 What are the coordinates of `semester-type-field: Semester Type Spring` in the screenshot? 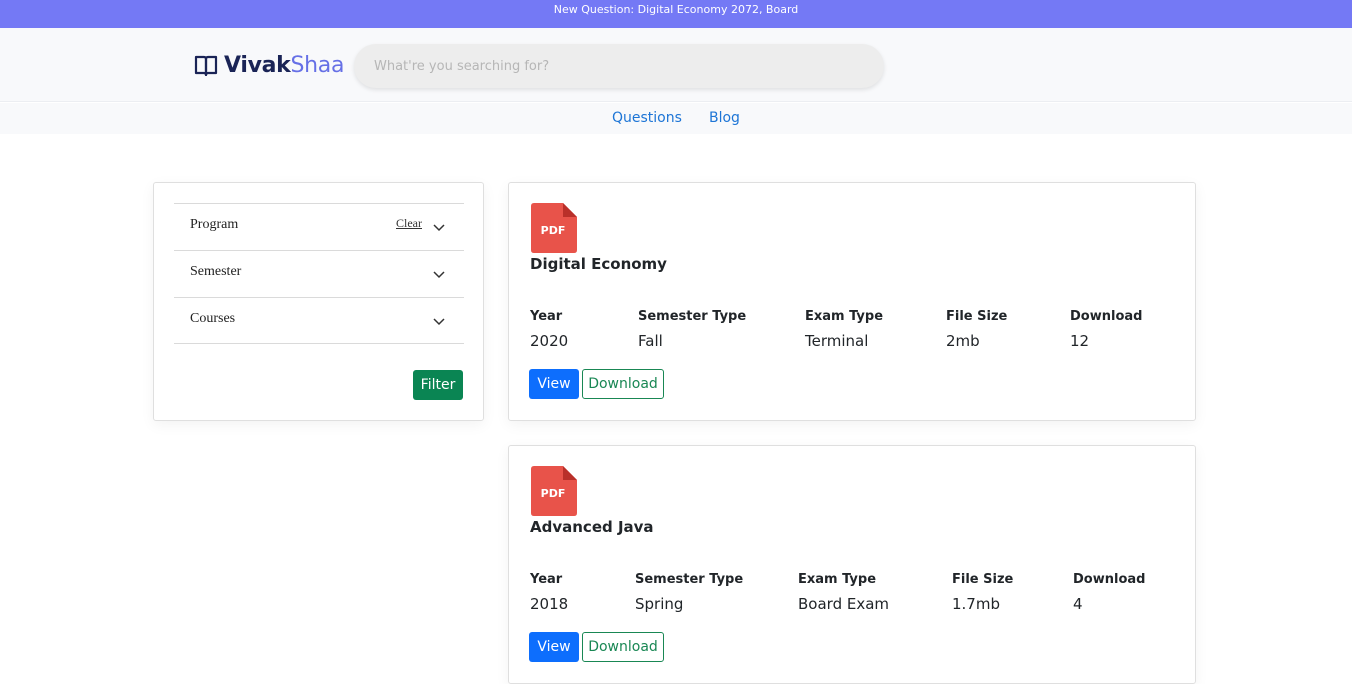 It's located at (689, 592).